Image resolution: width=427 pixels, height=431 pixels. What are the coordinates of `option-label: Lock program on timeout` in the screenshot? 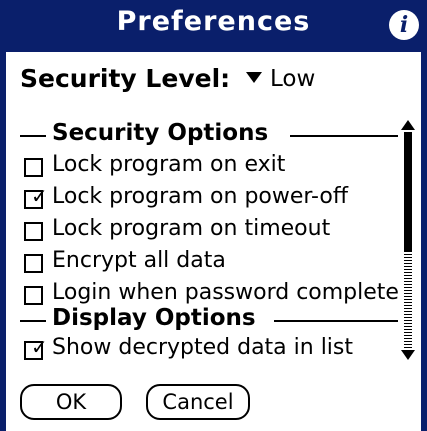 It's located at (191, 228).